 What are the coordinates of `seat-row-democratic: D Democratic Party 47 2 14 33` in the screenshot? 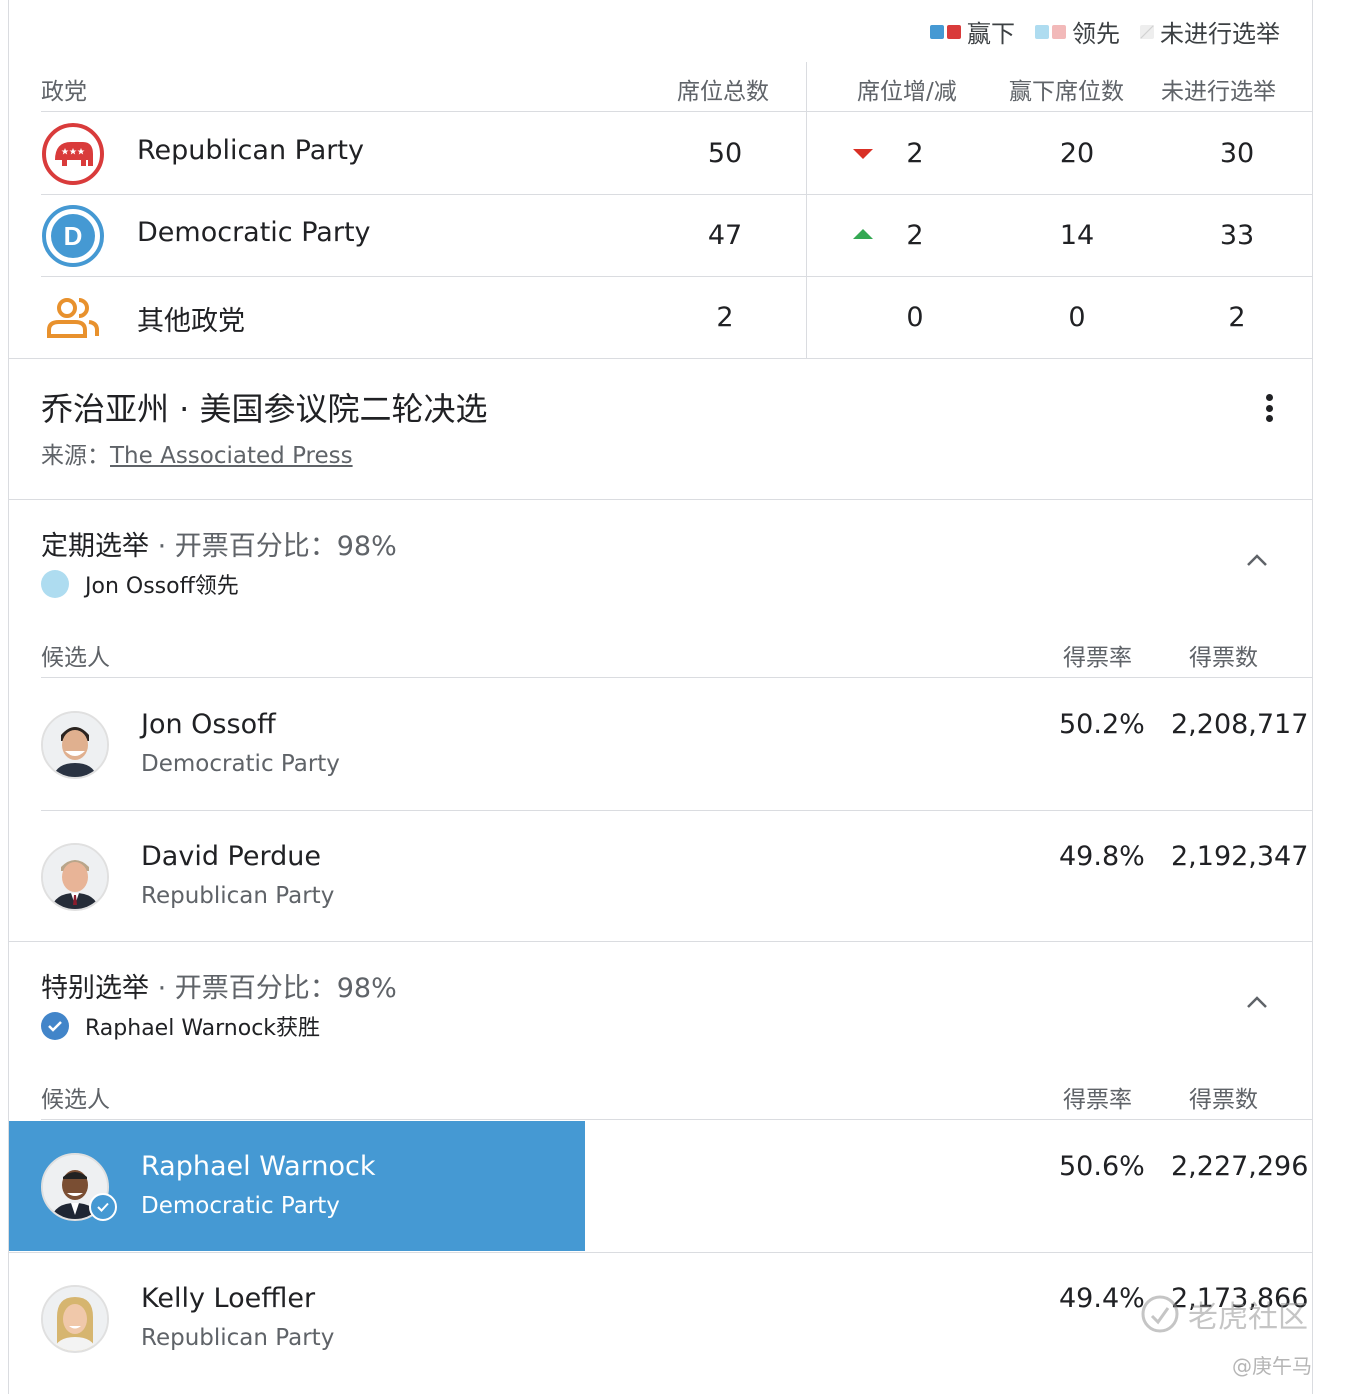 It's located at (676, 236).